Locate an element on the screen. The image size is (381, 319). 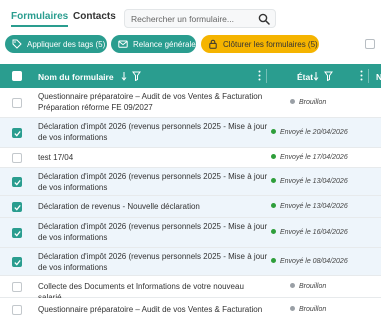
relance-button: Relance générale is located at coordinates (153, 44).